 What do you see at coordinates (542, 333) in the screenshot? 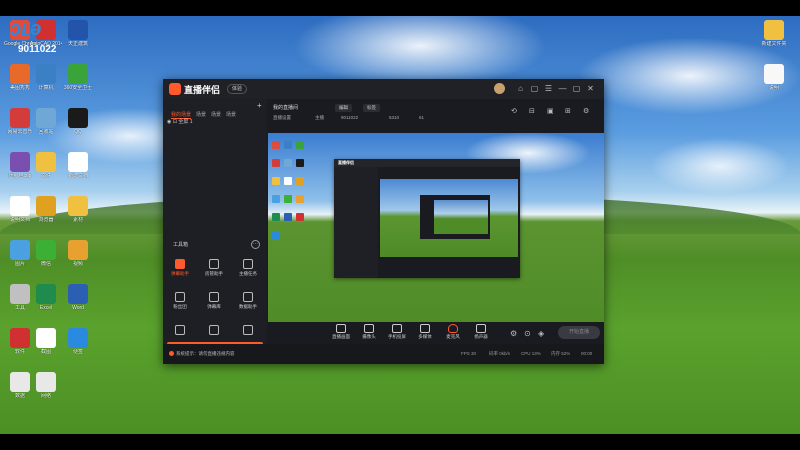
I see `effects-icon: ◈` at bounding box center [542, 333].